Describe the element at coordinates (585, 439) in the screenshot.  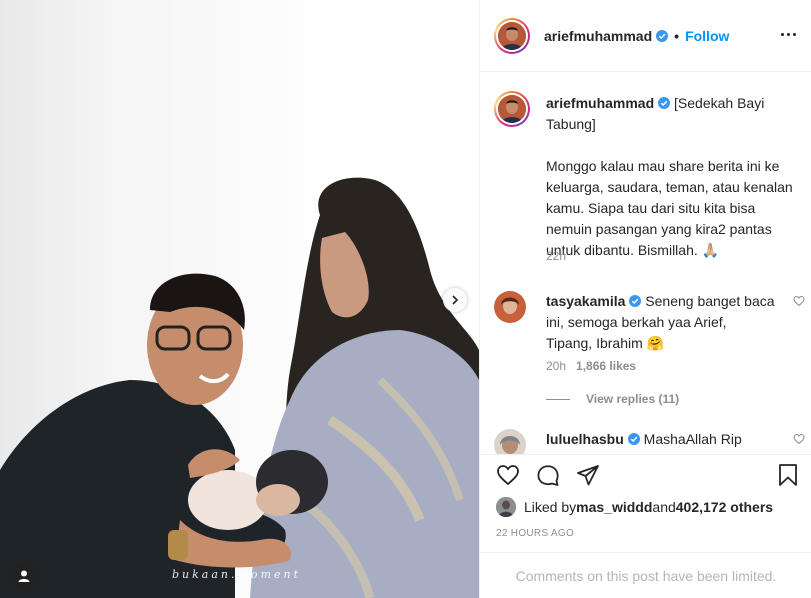
I see `commenter-username: luluelhasbu` at that location.